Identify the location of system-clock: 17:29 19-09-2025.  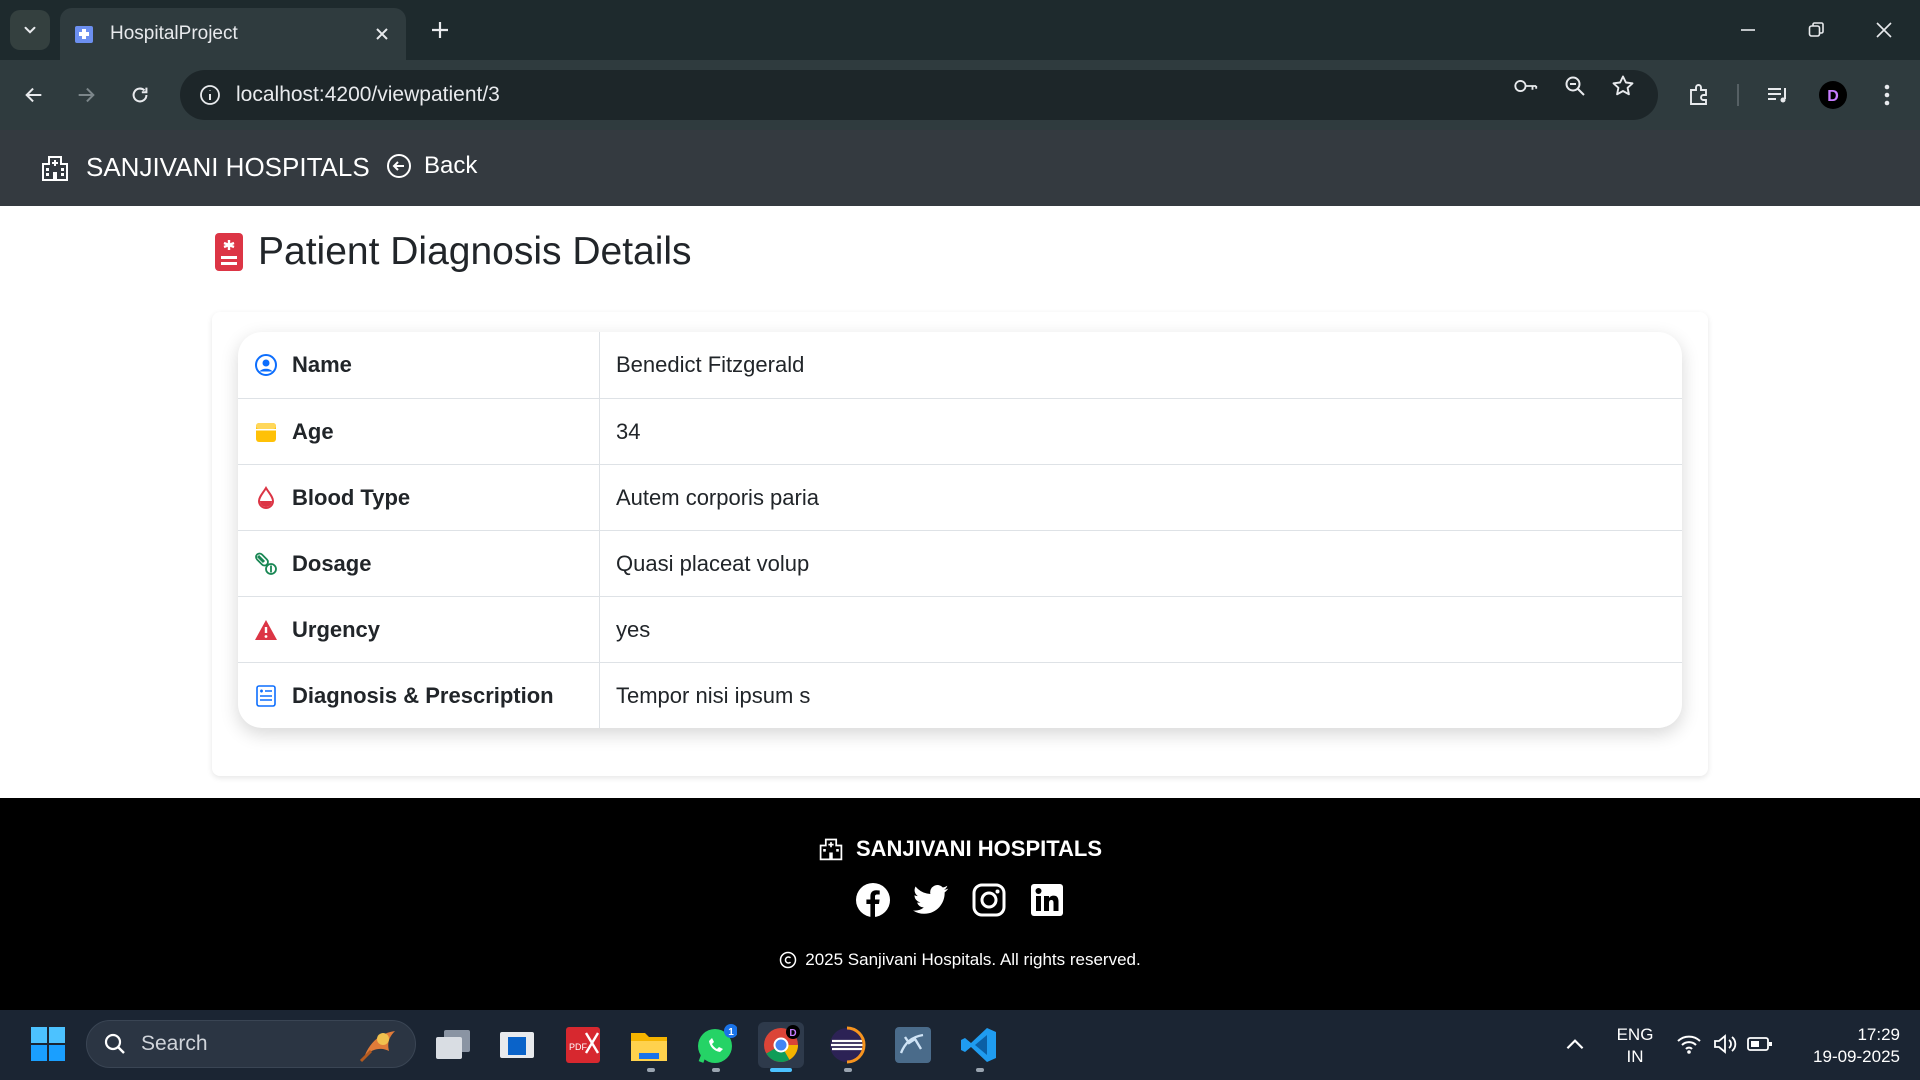
(1845, 1046).